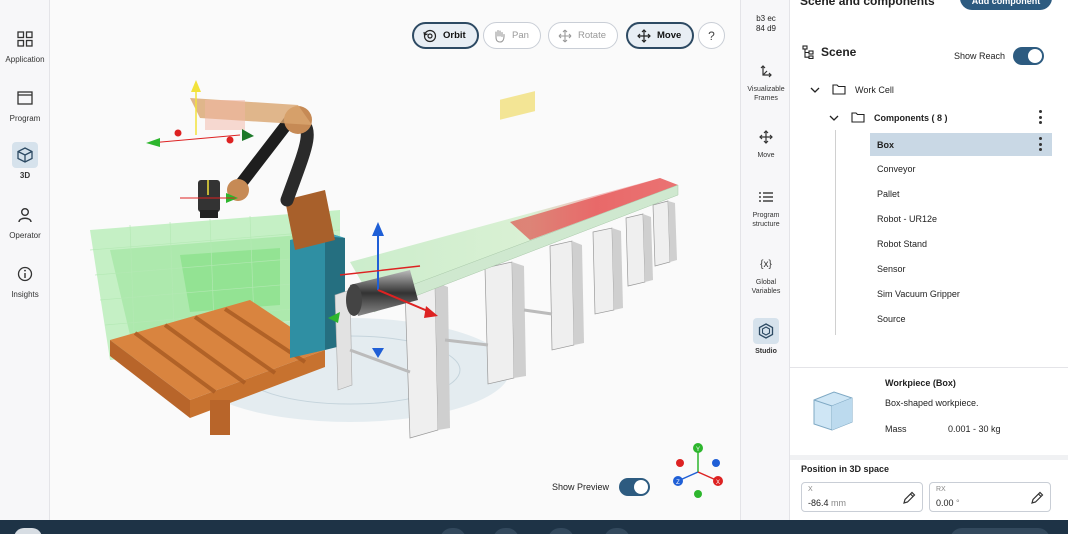 The width and height of the screenshot is (1068, 534). I want to click on tree-label: Work Cell, so click(874, 89).